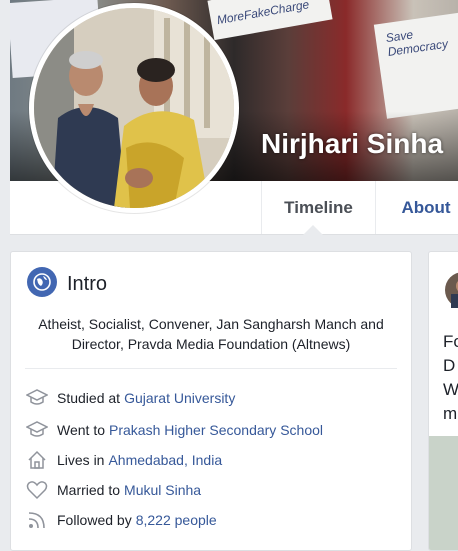 This screenshot has height=551, width=458. What do you see at coordinates (176, 520) in the screenshot?
I see `followers-link: 8,222 people` at bounding box center [176, 520].